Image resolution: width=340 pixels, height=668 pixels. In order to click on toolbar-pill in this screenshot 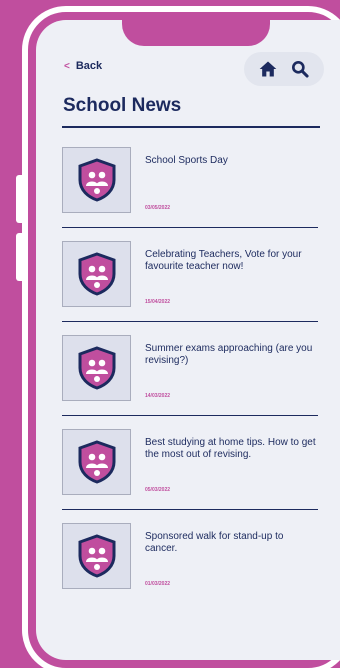, I will do `click(284, 69)`.